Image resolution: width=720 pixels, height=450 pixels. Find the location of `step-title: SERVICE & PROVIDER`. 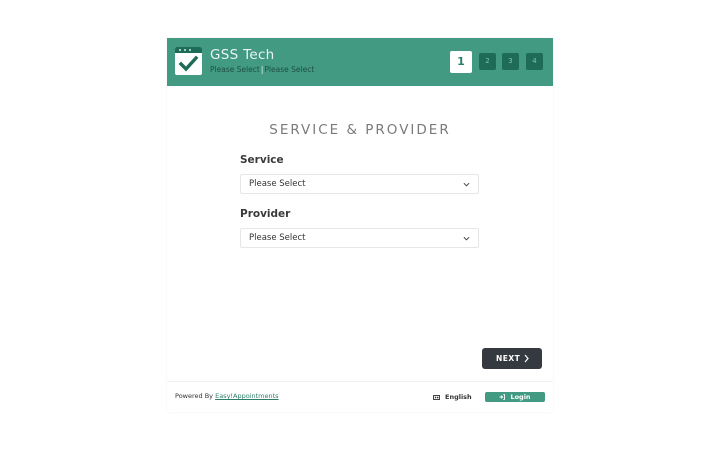

step-title: SERVICE & PROVIDER is located at coordinates (360, 130).